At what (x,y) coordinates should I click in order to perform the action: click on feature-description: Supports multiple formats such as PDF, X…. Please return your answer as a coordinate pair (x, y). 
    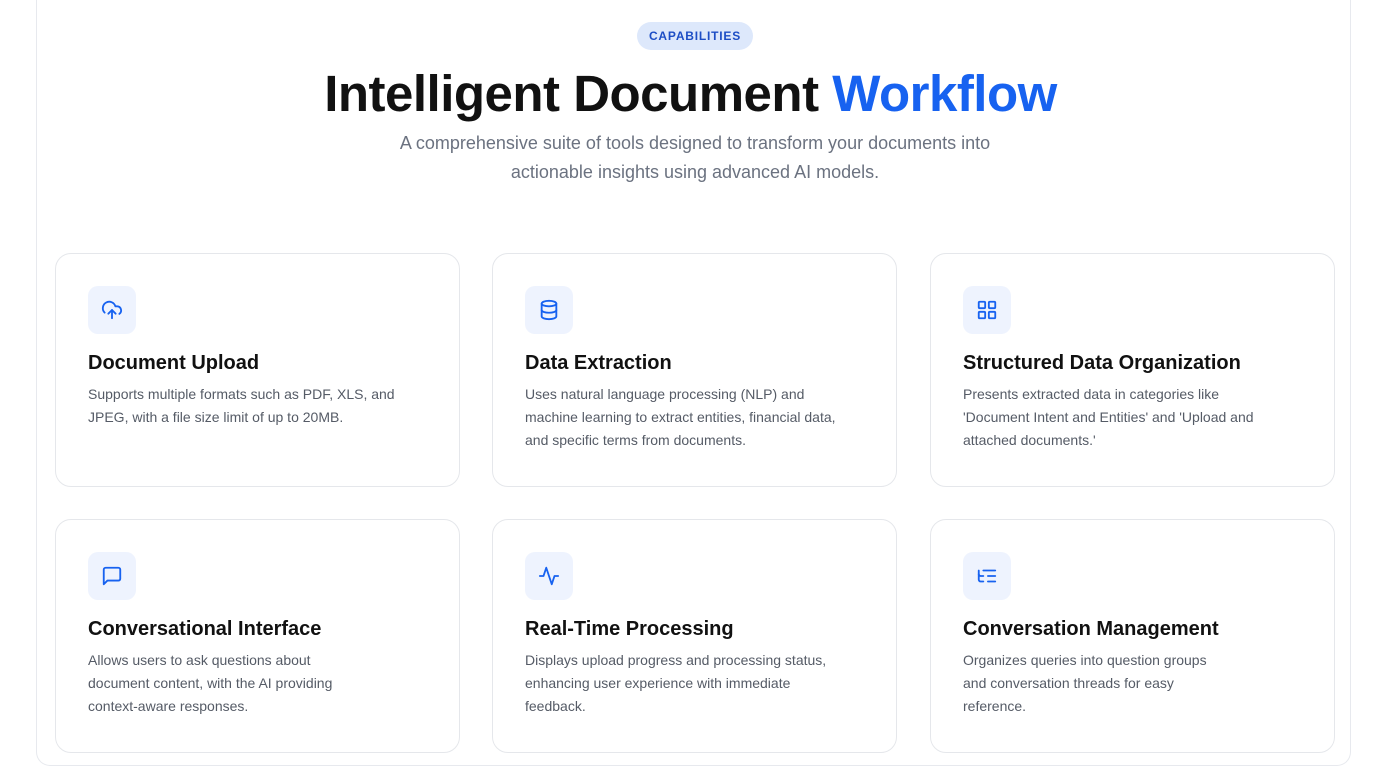
    Looking at the image, I should click on (241, 405).